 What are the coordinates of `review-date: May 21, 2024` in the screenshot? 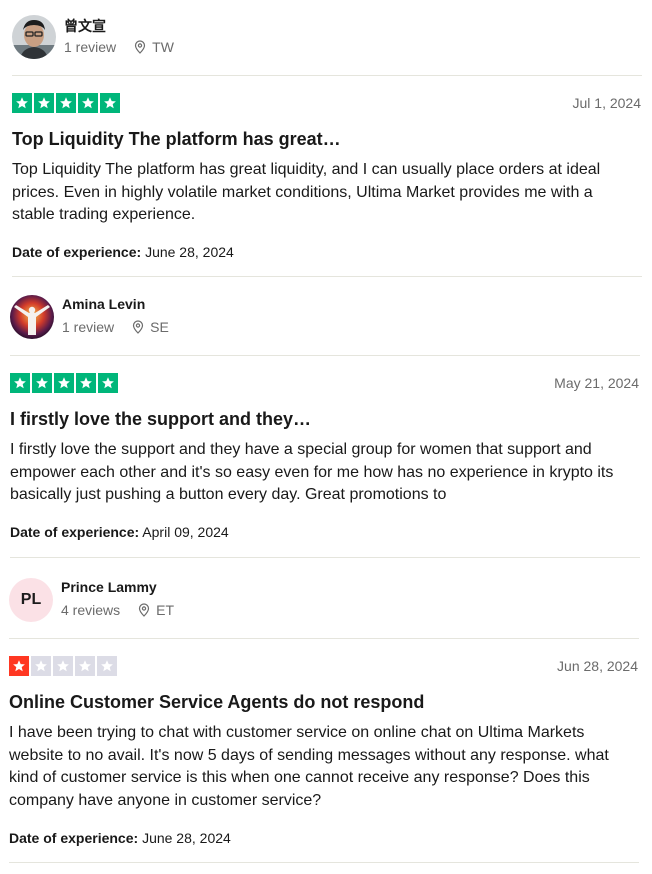 It's located at (596, 383).